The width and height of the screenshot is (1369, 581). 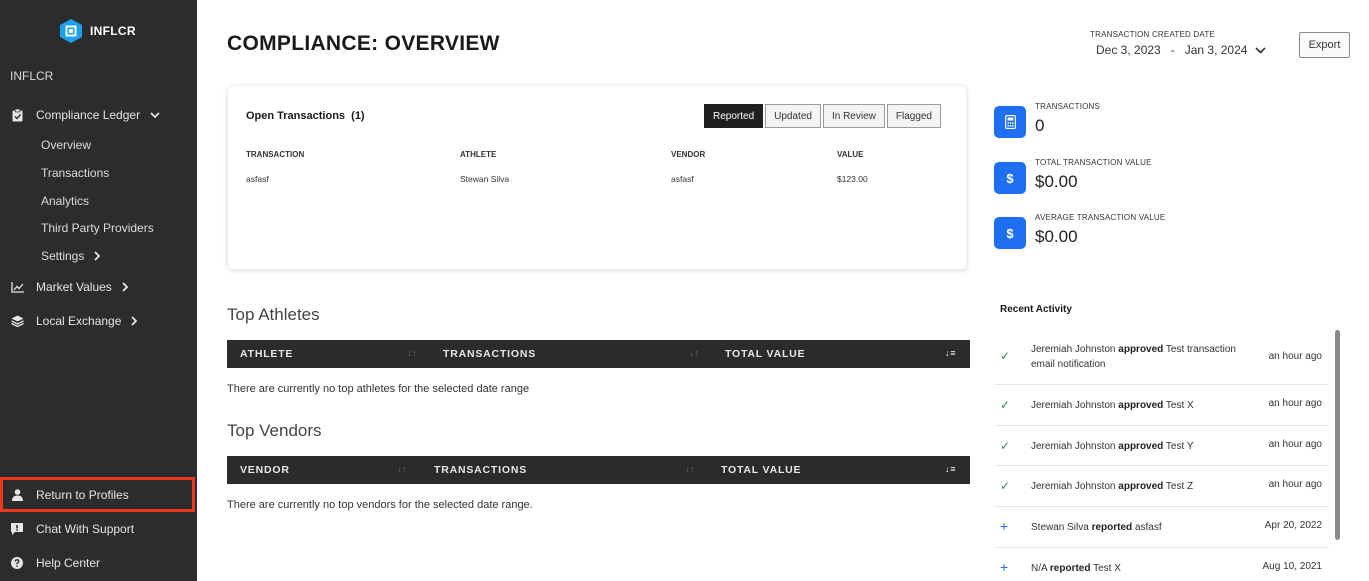 I want to click on nav-return-to-profiles-label: Return to Profiles, so click(x=82, y=494).